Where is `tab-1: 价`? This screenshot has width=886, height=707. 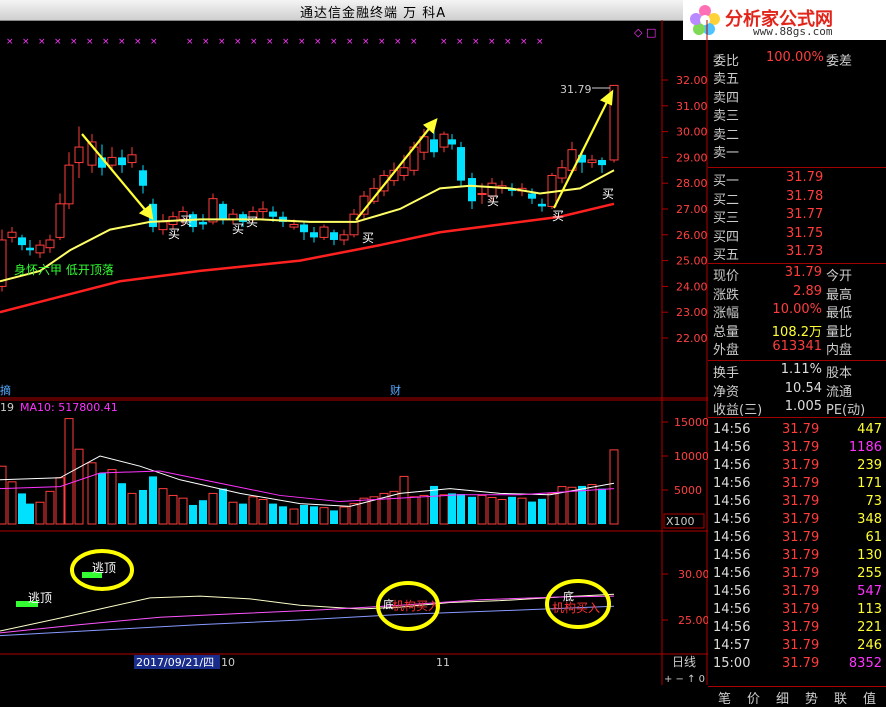
tab-1: 价 is located at coordinates (753, 697).